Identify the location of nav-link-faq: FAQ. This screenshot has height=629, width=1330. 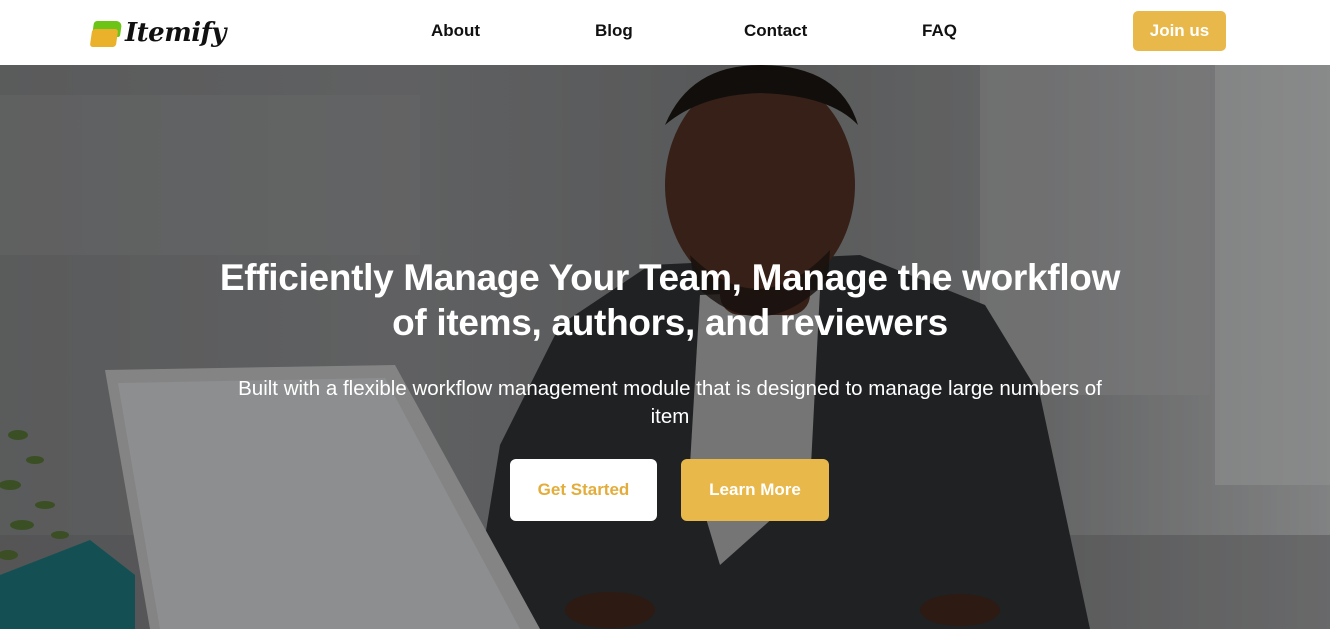
(939, 31).